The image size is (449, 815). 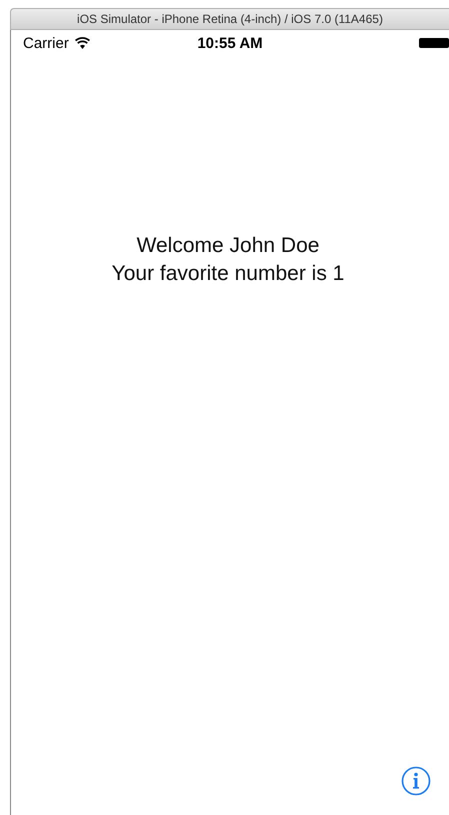 What do you see at coordinates (229, 19) in the screenshot?
I see `window-title: iOS Simulator - iPhone Retina (4-inch) / iOS 7.0 (11A465)` at bounding box center [229, 19].